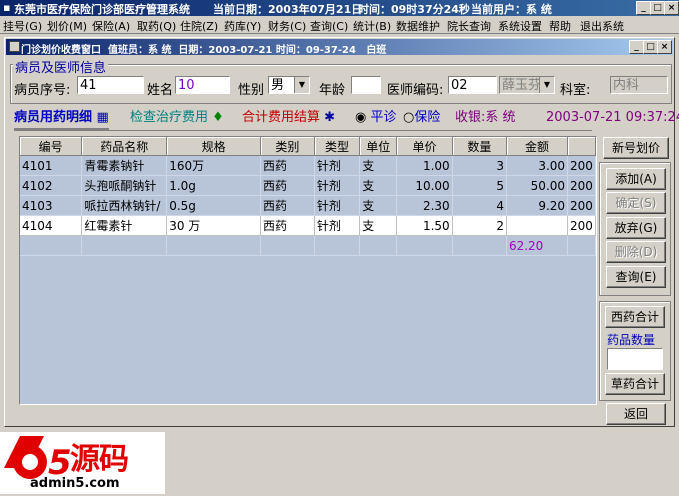  Describe the element at coordinates (635, 384) in the screenshot. I see `herbal-total-button: 草药合计` at that location.